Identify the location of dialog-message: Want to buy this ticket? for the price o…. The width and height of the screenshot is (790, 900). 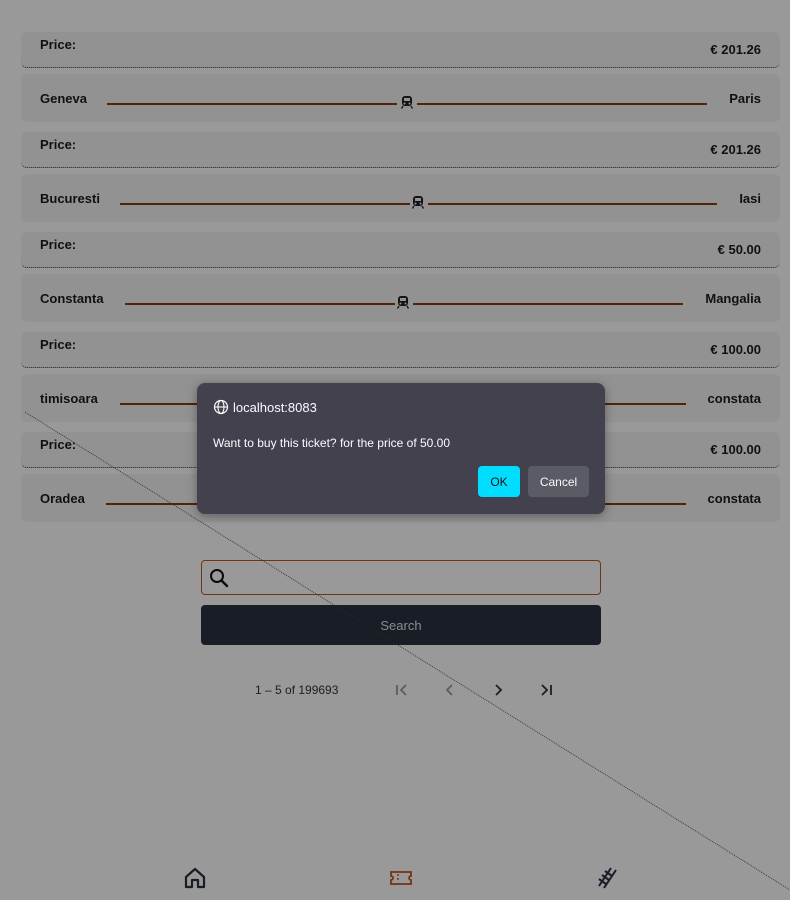
(332, 443).